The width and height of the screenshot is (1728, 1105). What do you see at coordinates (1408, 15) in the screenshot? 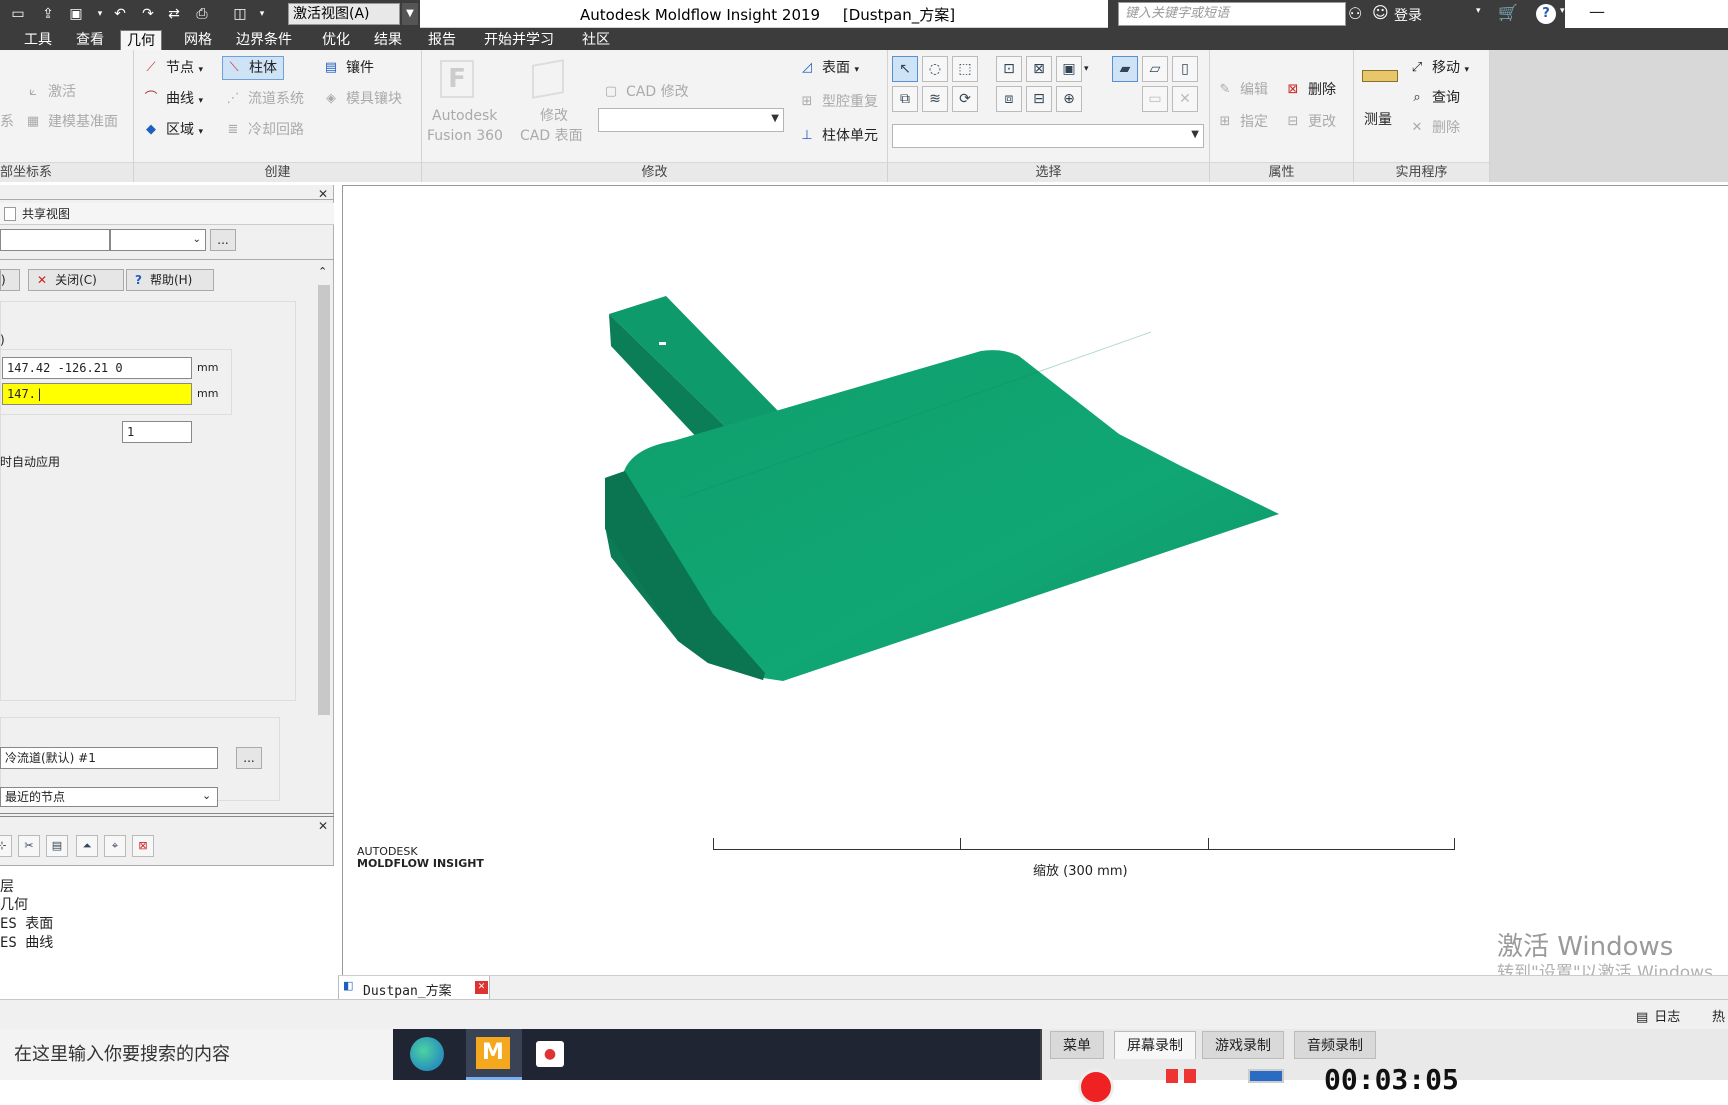
I see `login-link: 登录` at bounding box center [1408, 15].